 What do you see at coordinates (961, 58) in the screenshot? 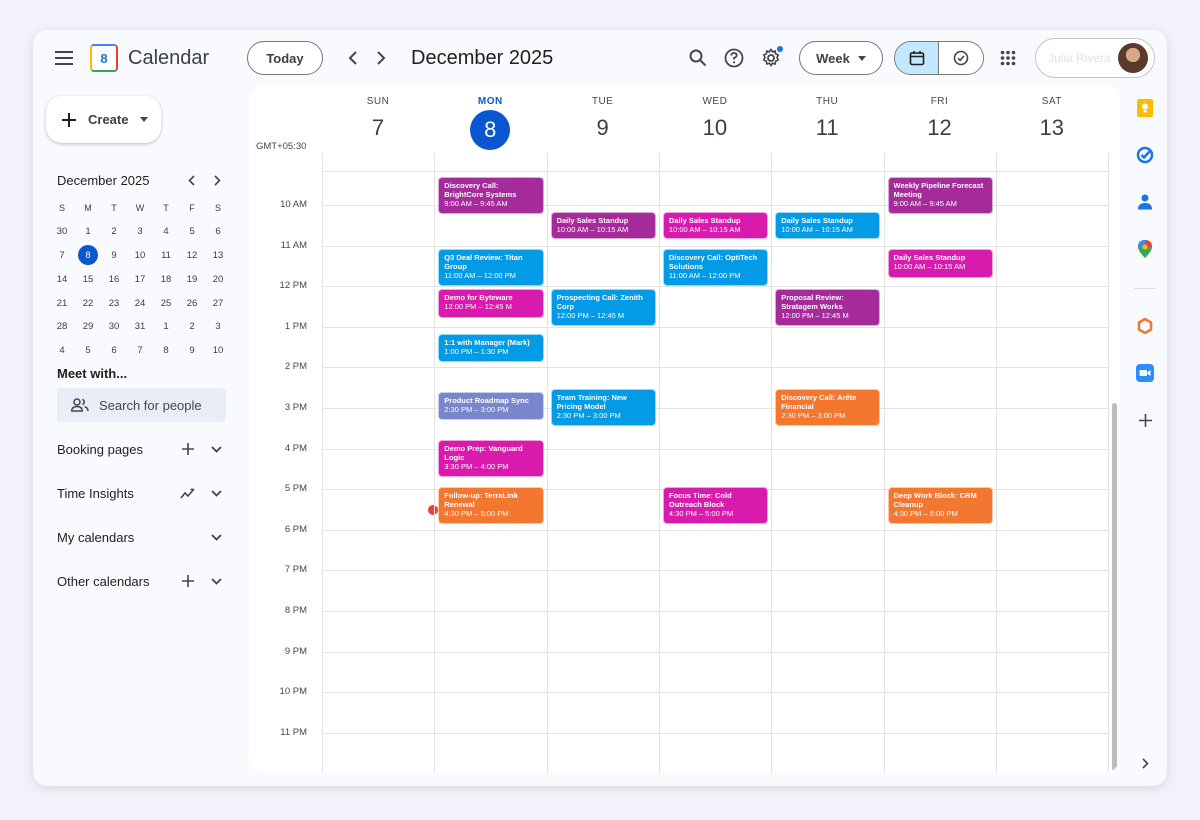
I see `tasks-view-toggle` at bounding box center [961, 58].